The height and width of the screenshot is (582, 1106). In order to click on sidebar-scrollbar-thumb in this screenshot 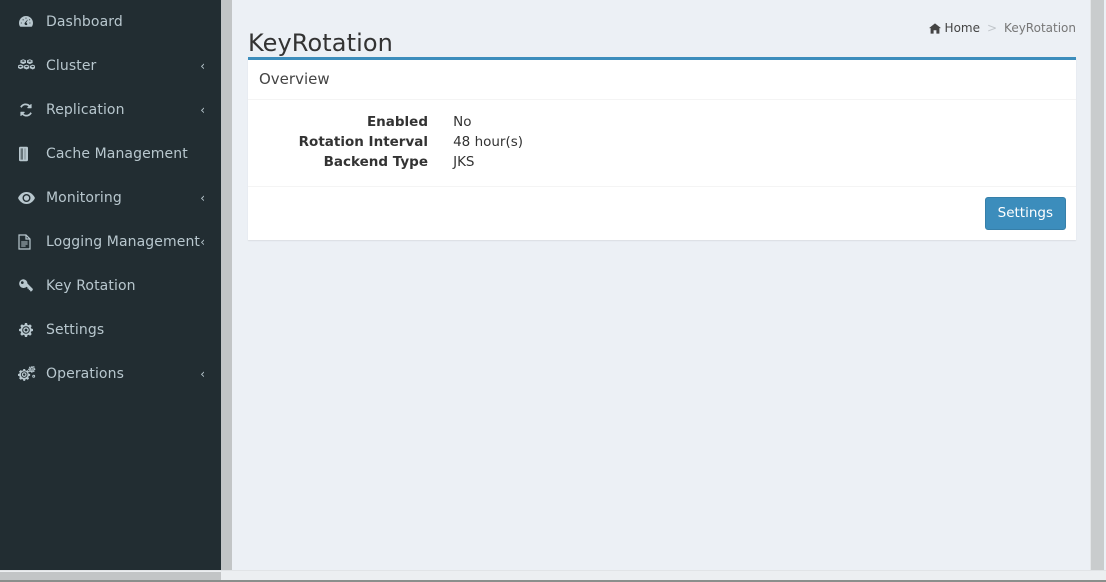, I will do `click(226, 285)`.